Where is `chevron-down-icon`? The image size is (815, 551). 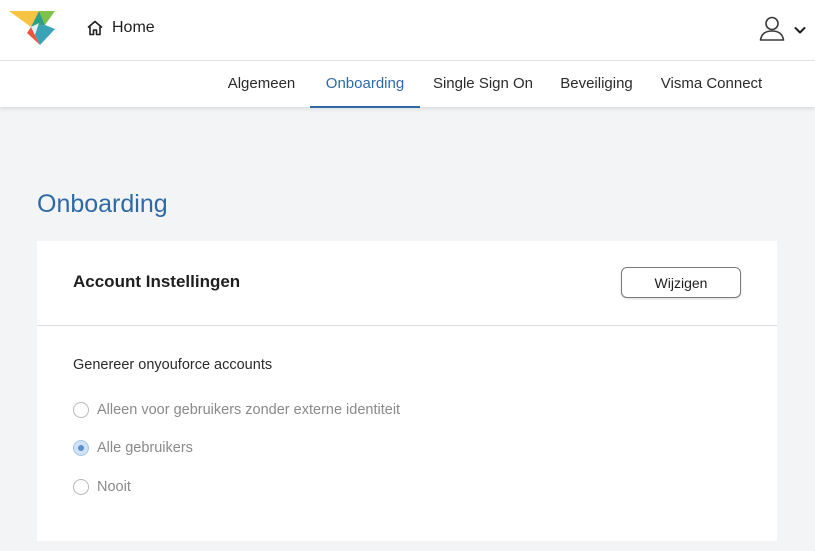 chevron-down-icon is located at coordinates (800, 31).